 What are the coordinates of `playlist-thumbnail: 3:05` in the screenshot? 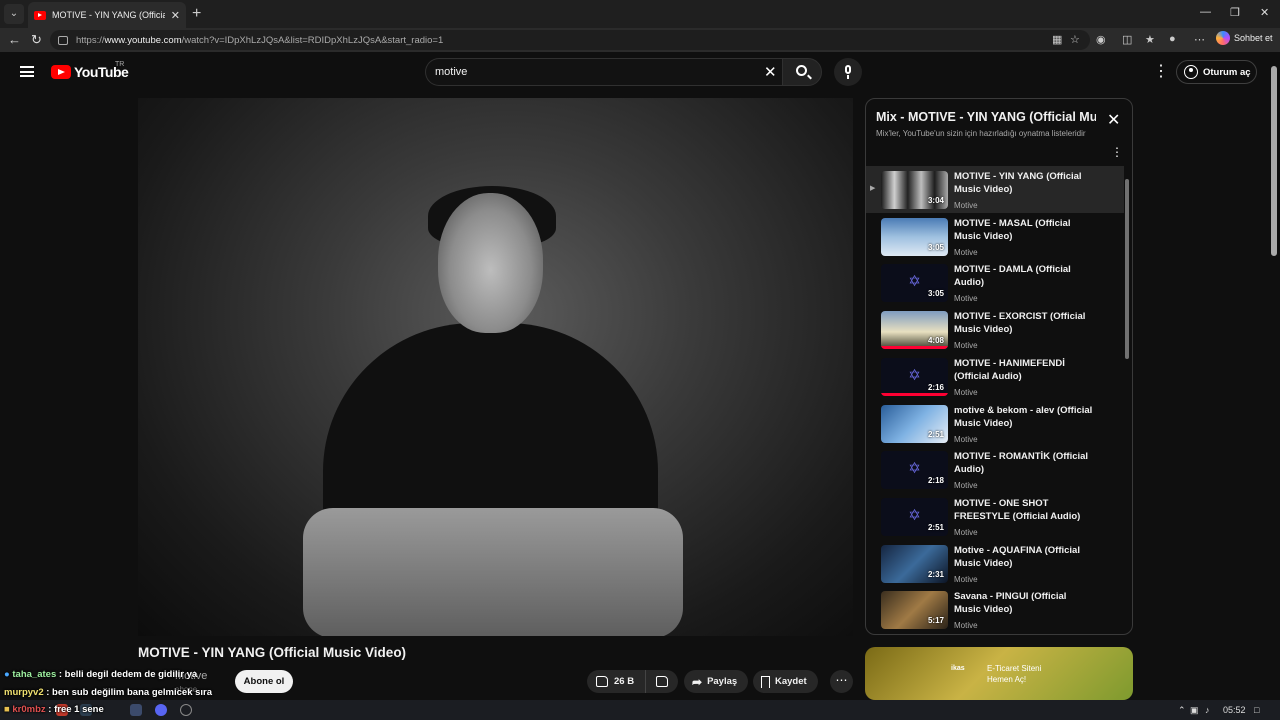 It's located at (914, 236).